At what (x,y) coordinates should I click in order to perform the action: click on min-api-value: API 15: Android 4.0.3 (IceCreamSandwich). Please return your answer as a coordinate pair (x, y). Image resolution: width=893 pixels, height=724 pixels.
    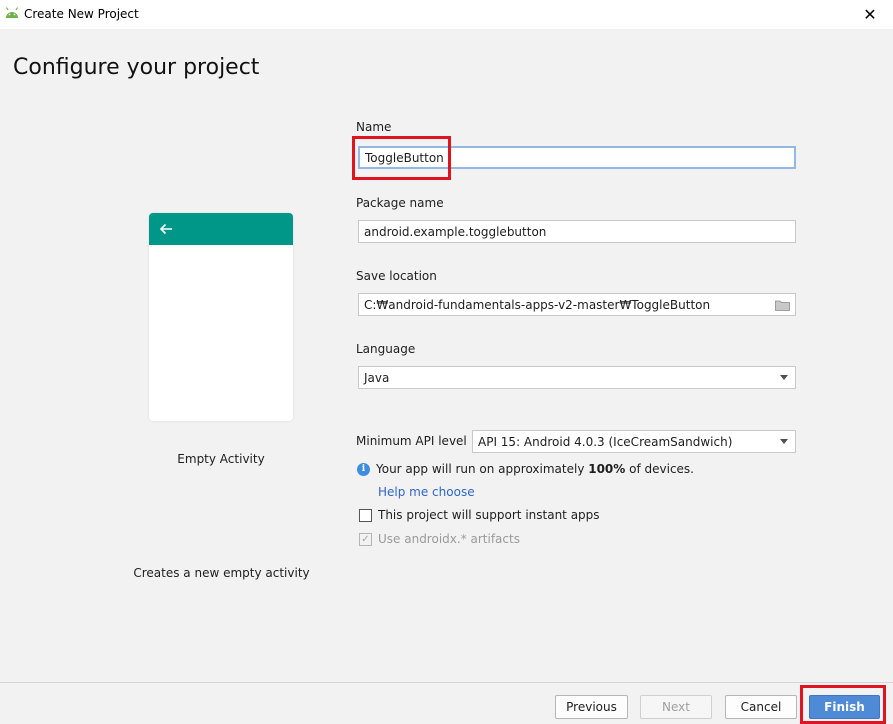
    Looking at the image, I should click on (605, 441).